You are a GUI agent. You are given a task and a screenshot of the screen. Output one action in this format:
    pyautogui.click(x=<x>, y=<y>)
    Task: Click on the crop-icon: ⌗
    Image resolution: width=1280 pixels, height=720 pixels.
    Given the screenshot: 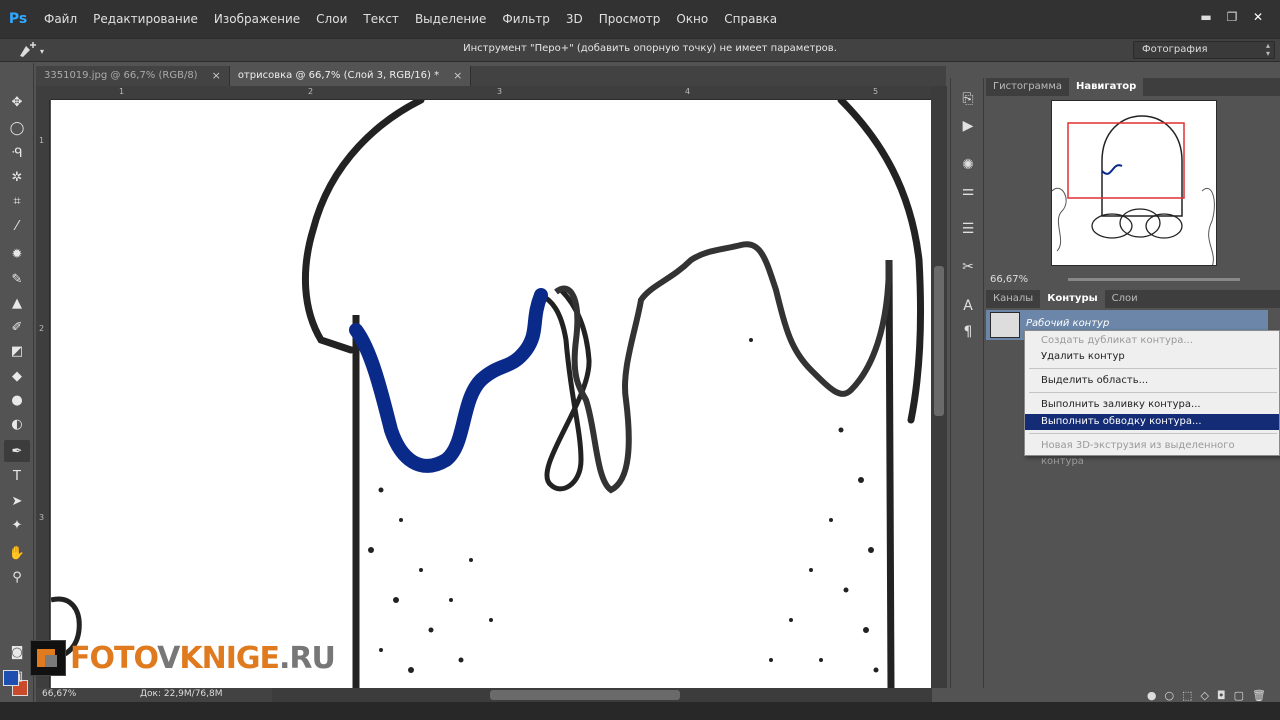 What is the action you would take?
    pyautogui.click(x=17, y=201)
    